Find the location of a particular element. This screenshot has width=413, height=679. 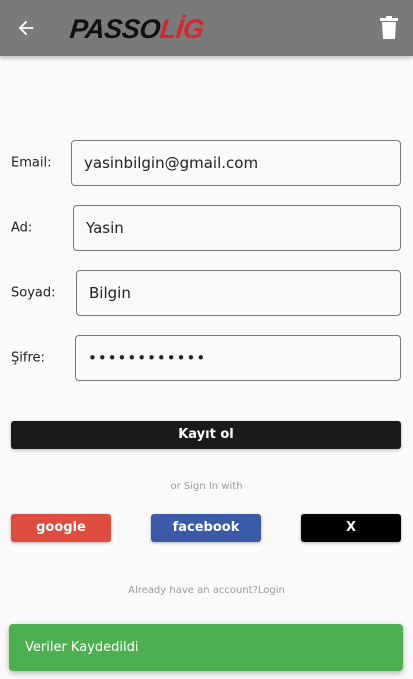

password-field: •••••••••••• is located at coordinates (238, 358).